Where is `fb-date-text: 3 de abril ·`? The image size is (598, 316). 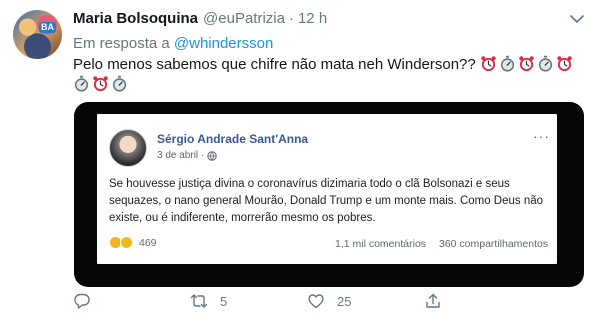
fb-date-text: 3 de abril · is located at coordinates (181, 155).